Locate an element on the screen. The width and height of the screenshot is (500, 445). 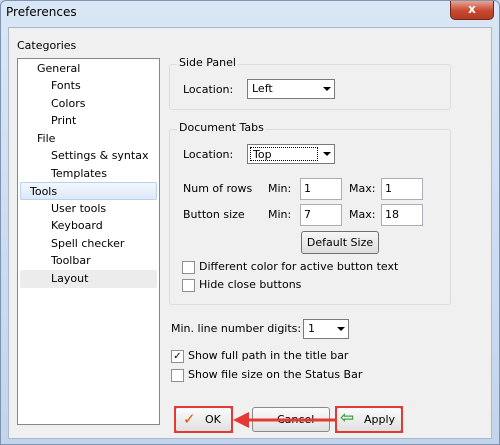
different-color-label: Different color for active button text is located at coordinates (299, 266).